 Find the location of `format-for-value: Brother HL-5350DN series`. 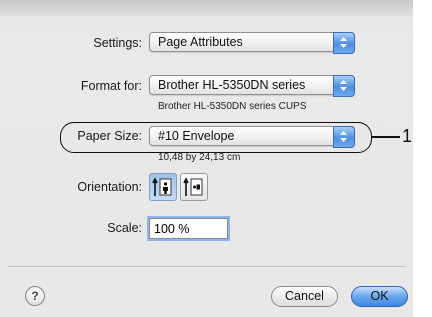

format-for-value: Brother HL-5350DN series is located at coordinates (232, 85).